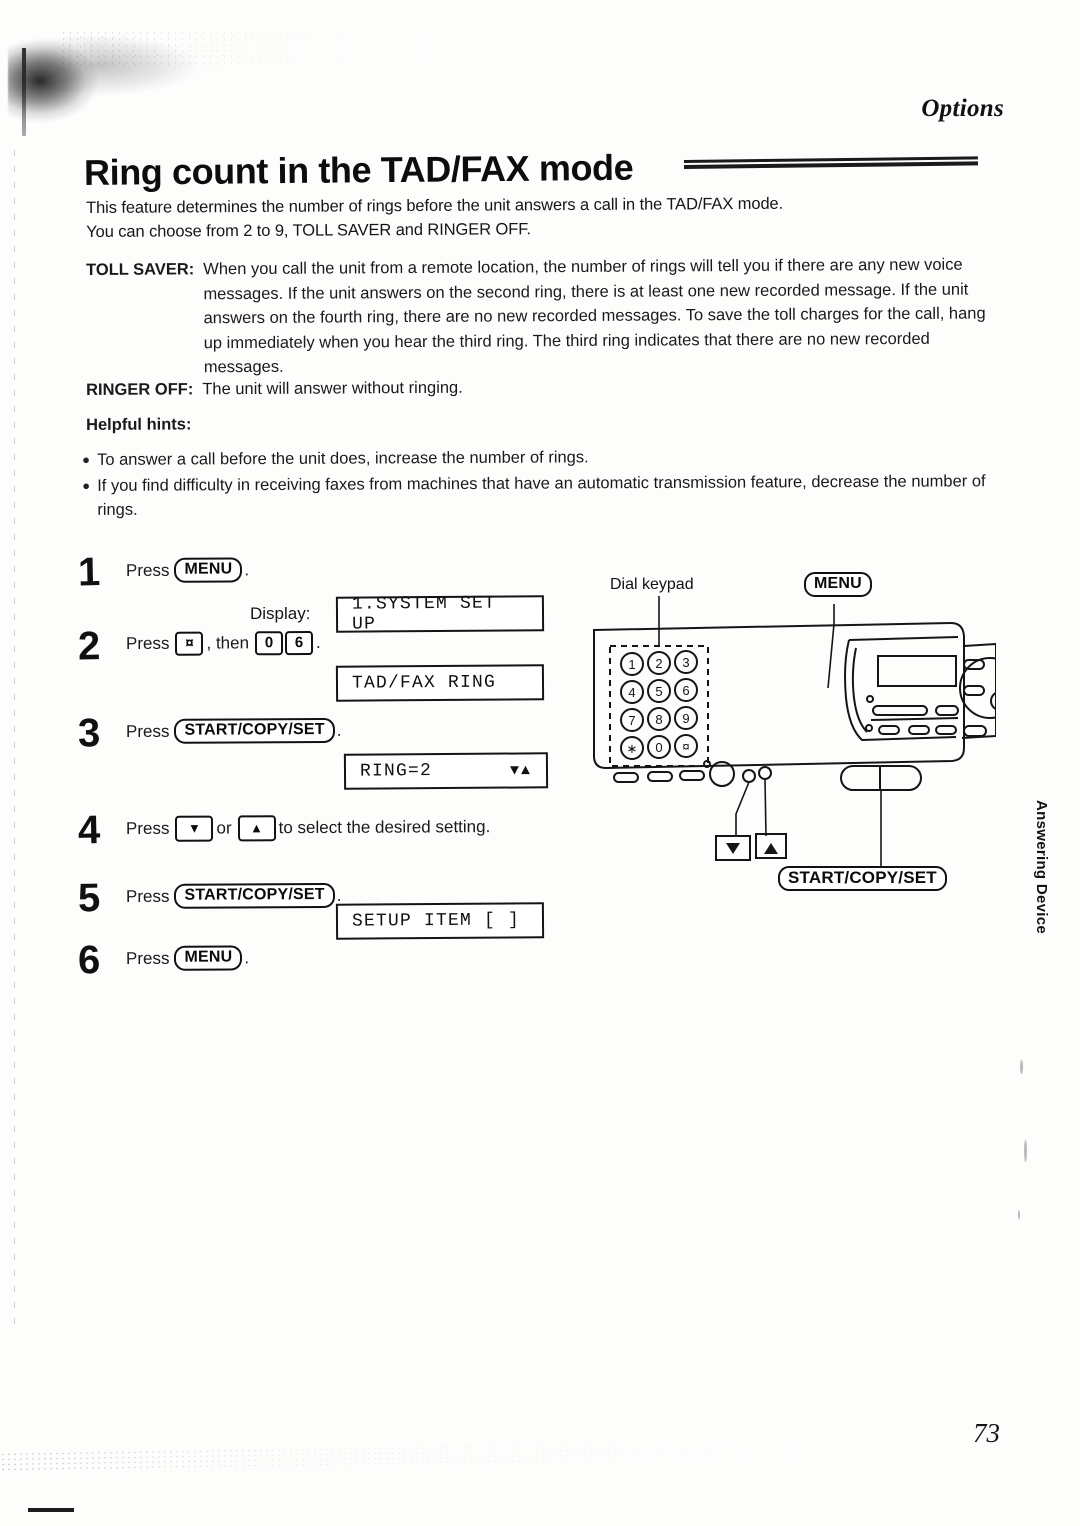 The height and width of the screenshot is (1526, 1080). Describe the element at coordinates (396, 771) in the screenshot. I see `lcd-text: RING=2` at that location.